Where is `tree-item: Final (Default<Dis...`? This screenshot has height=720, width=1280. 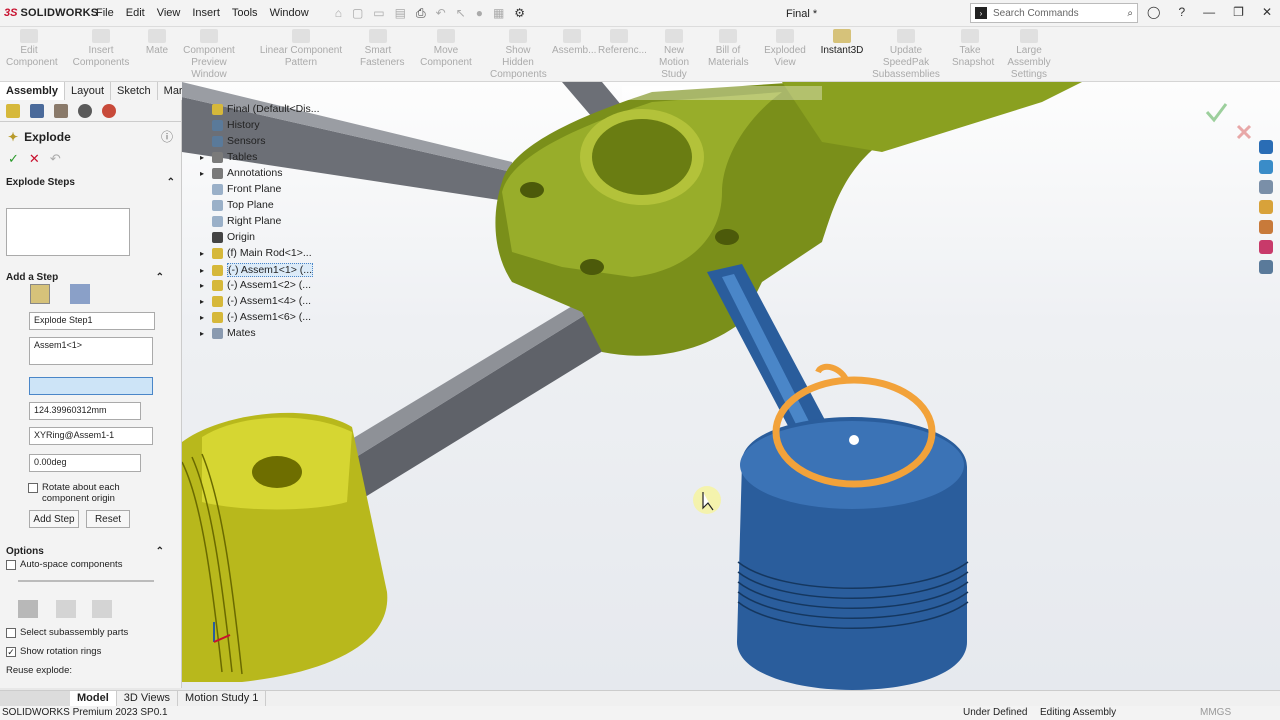
tree-item: Final (Default<Dis... is located at coordinates (260, 109).